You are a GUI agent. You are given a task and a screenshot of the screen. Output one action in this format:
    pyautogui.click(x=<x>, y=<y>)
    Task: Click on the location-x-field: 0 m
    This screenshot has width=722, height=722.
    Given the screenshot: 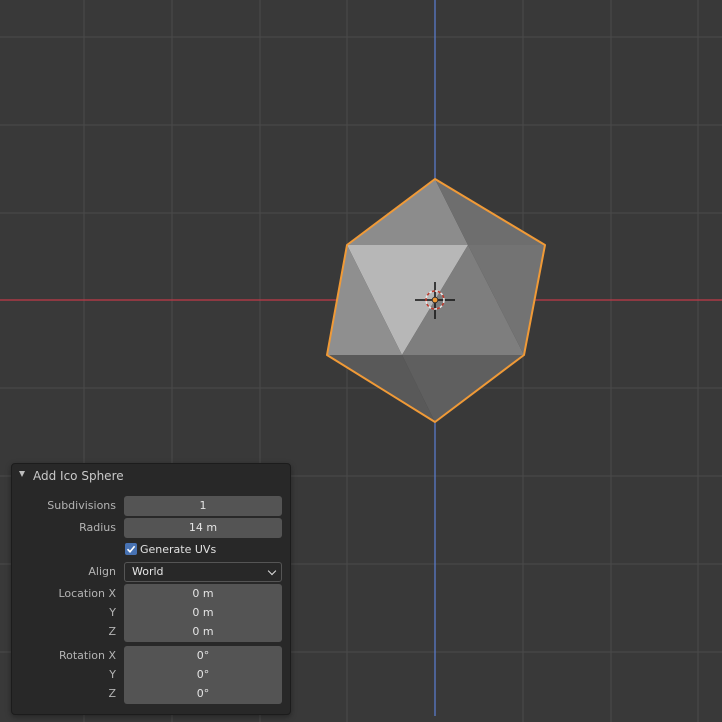 What is the action you would take?
    pyautogui.click(x=203, y=594)
    